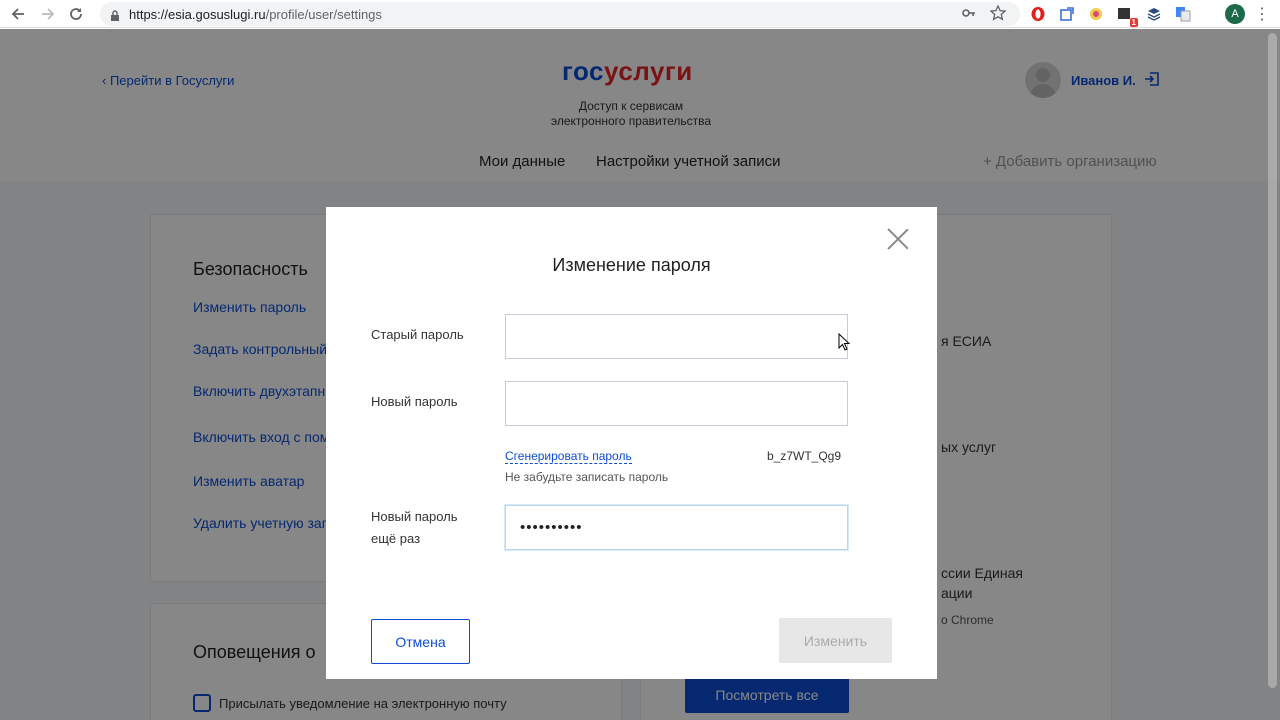 The width and height of the screenshot is (1280, 720). I want to click on modal-title: Изменение пароля, so click(631, 265).